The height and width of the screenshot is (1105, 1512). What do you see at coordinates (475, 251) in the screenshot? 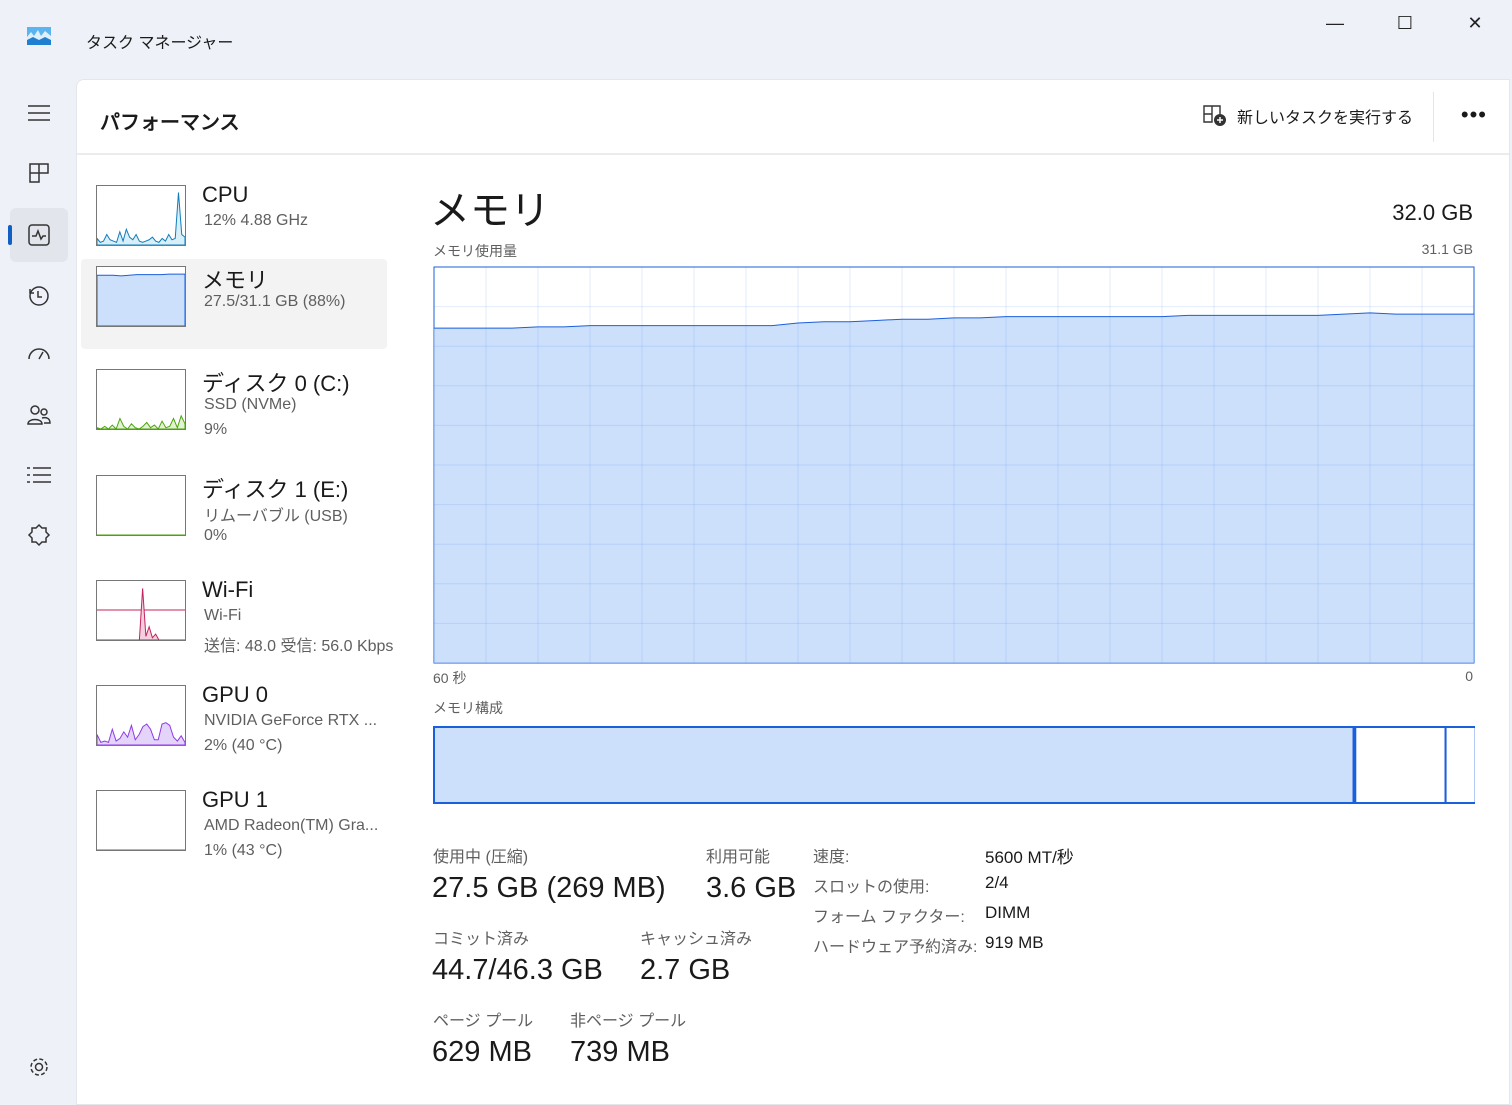
I see `usage-graph-label: メモリ使用量` at bounding box center [475, 251].